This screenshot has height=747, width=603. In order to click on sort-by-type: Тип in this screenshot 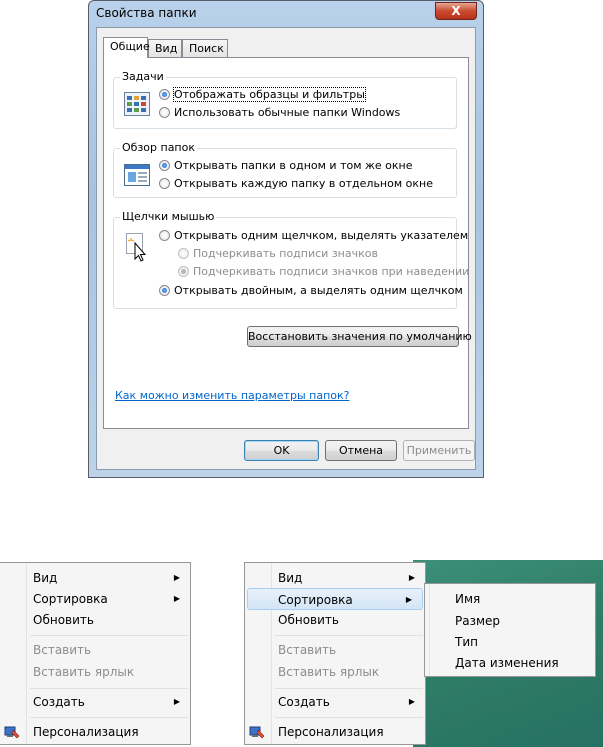, I will do `click(510, 642)`.